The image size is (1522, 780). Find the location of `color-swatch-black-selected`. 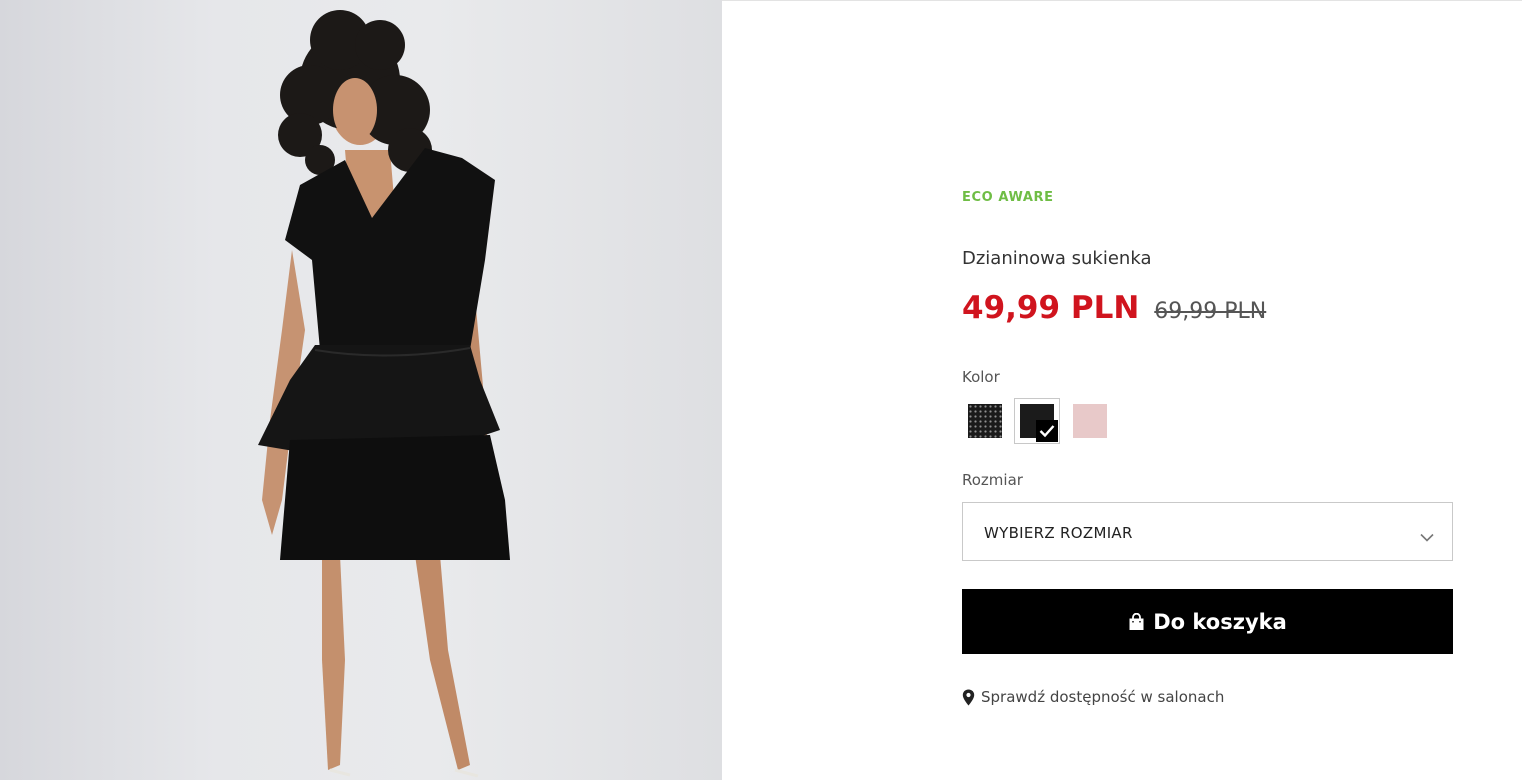

color-swatch-black-selected is located at coordinates (1037, 421).